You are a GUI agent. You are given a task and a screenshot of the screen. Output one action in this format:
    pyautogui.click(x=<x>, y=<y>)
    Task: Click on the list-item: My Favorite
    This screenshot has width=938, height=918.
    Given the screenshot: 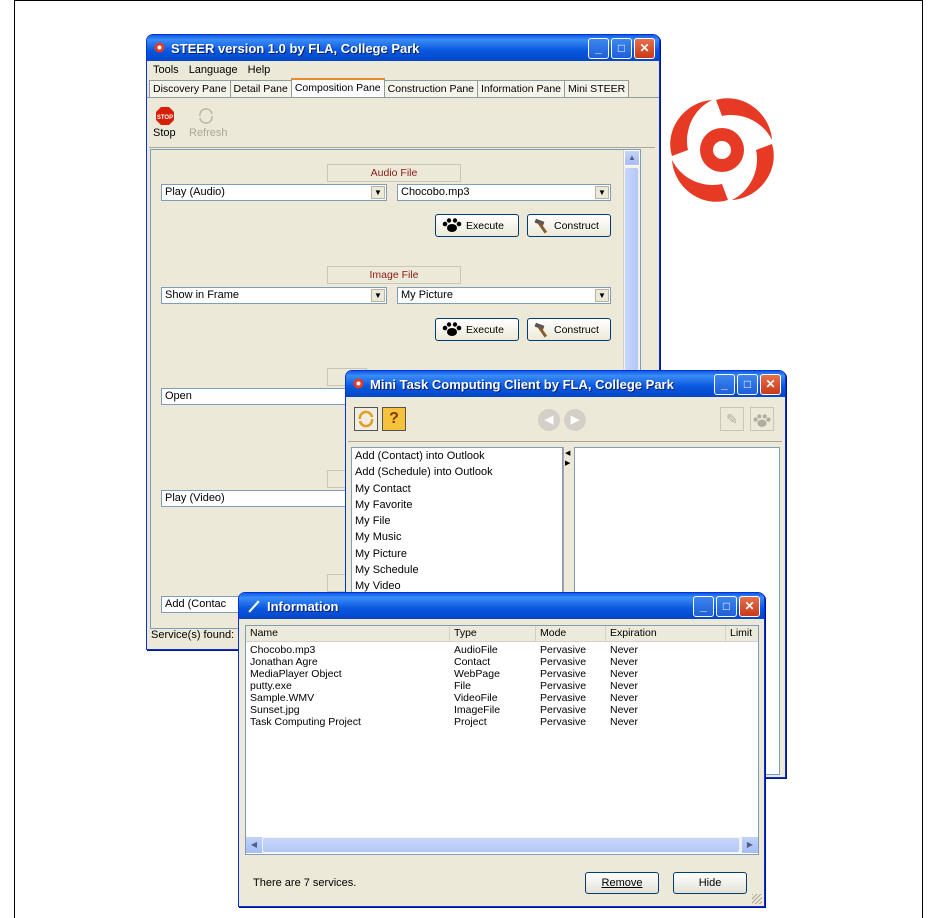 What is the action you would take?
    pyautogui.click(x=457, y=505)
    